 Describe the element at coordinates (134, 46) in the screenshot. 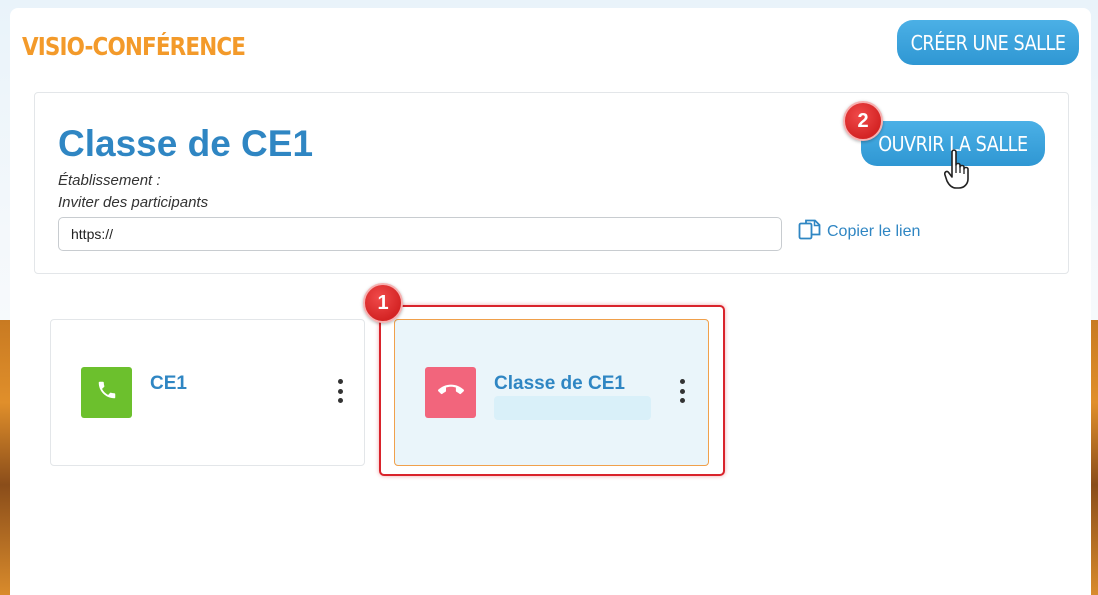

I see `app-title: VISIO-CONFÉRENCE` at that location.